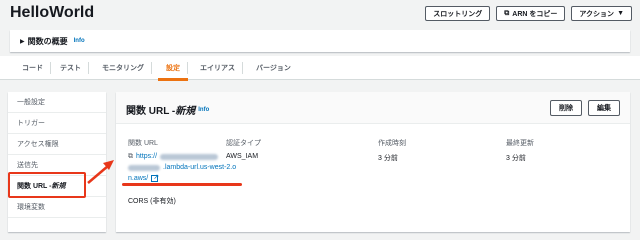 Image resolution: width=640 pixels, height=240 pixels. I want to click on updated-value: 3 分前, so click(516, 158).